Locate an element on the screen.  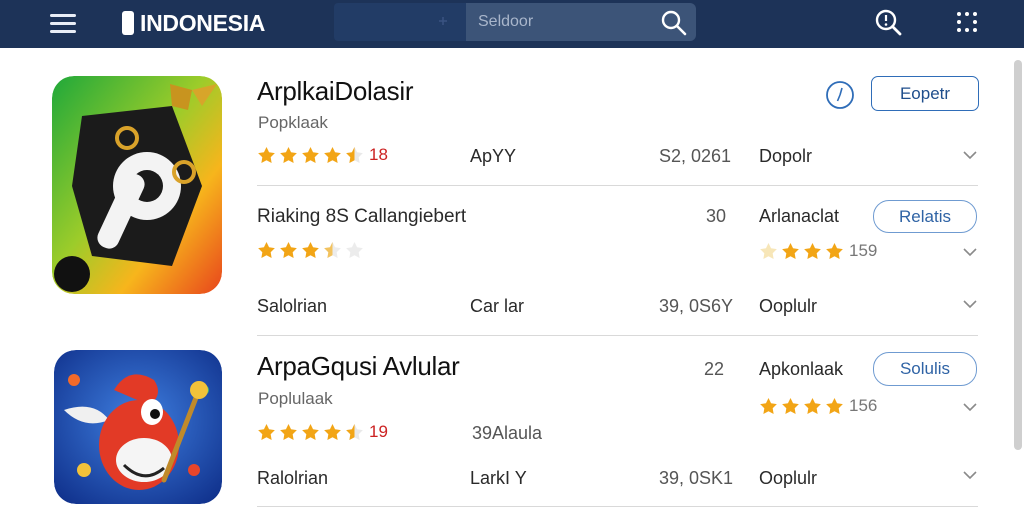
app-meta-type: ApYY is located at coordinates (493, 156).